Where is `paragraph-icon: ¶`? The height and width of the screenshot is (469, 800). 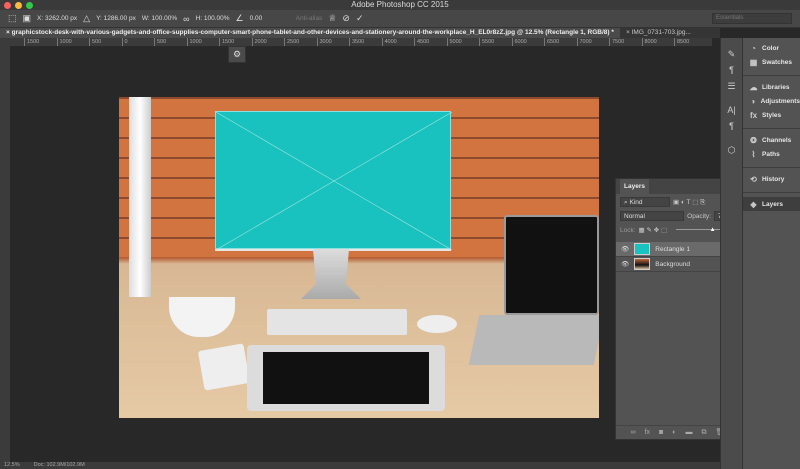 paragraph-icon: ¶ is located at coordinates (731, 126).